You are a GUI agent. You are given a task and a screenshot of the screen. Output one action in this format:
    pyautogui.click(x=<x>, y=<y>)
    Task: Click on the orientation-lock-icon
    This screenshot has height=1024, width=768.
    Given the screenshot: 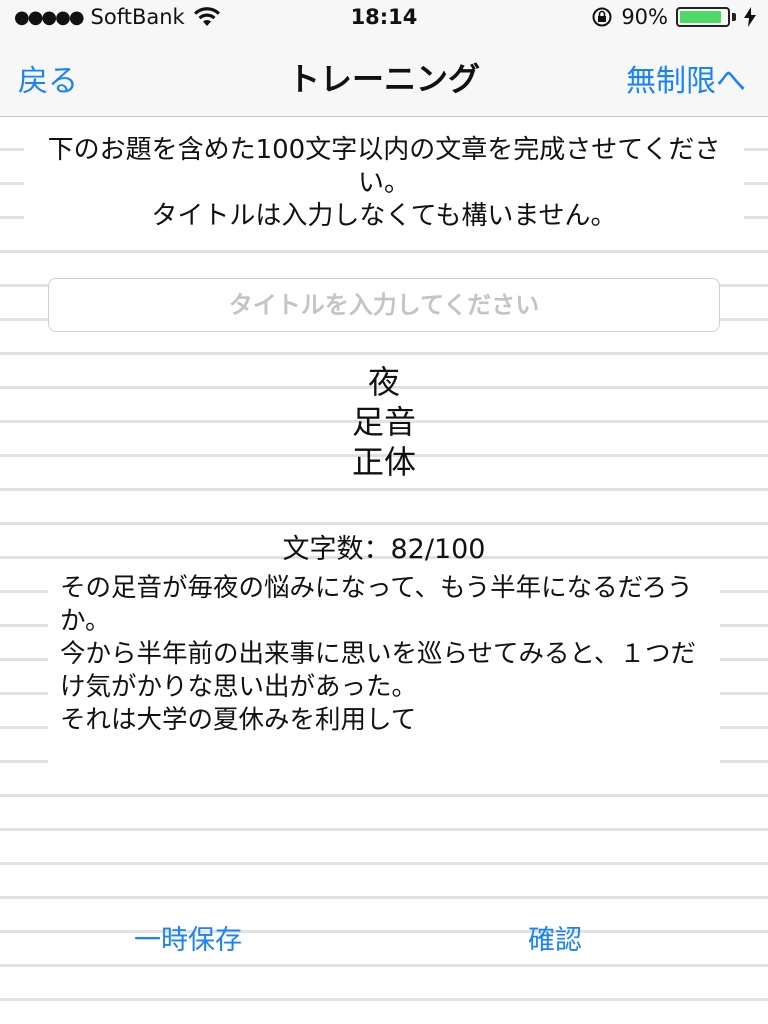 What is the action you would take?
    pyautogui.click(x=602, y=17)
    